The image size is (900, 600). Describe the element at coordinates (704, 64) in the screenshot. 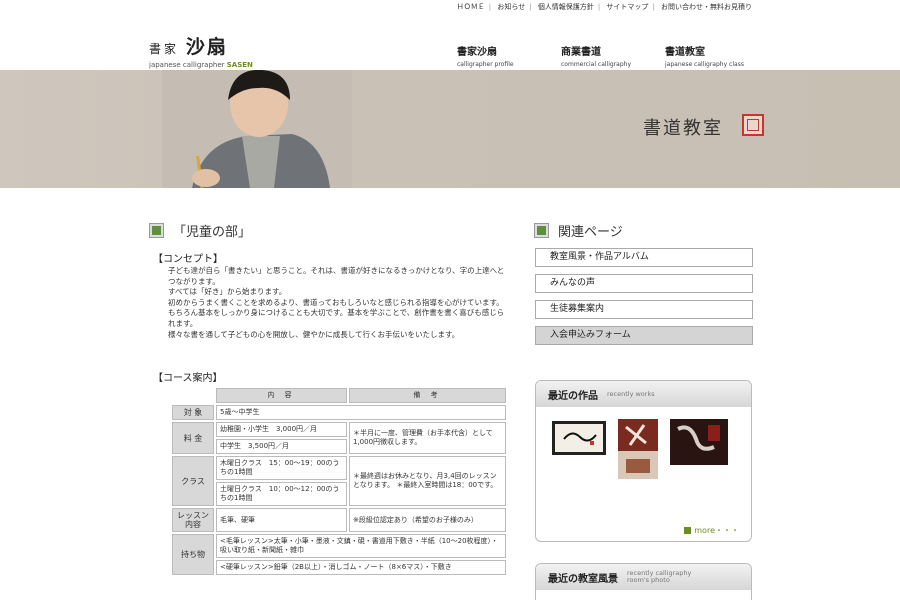

I see `main-nav-sublabel: japanese calligraphy class` at that location.